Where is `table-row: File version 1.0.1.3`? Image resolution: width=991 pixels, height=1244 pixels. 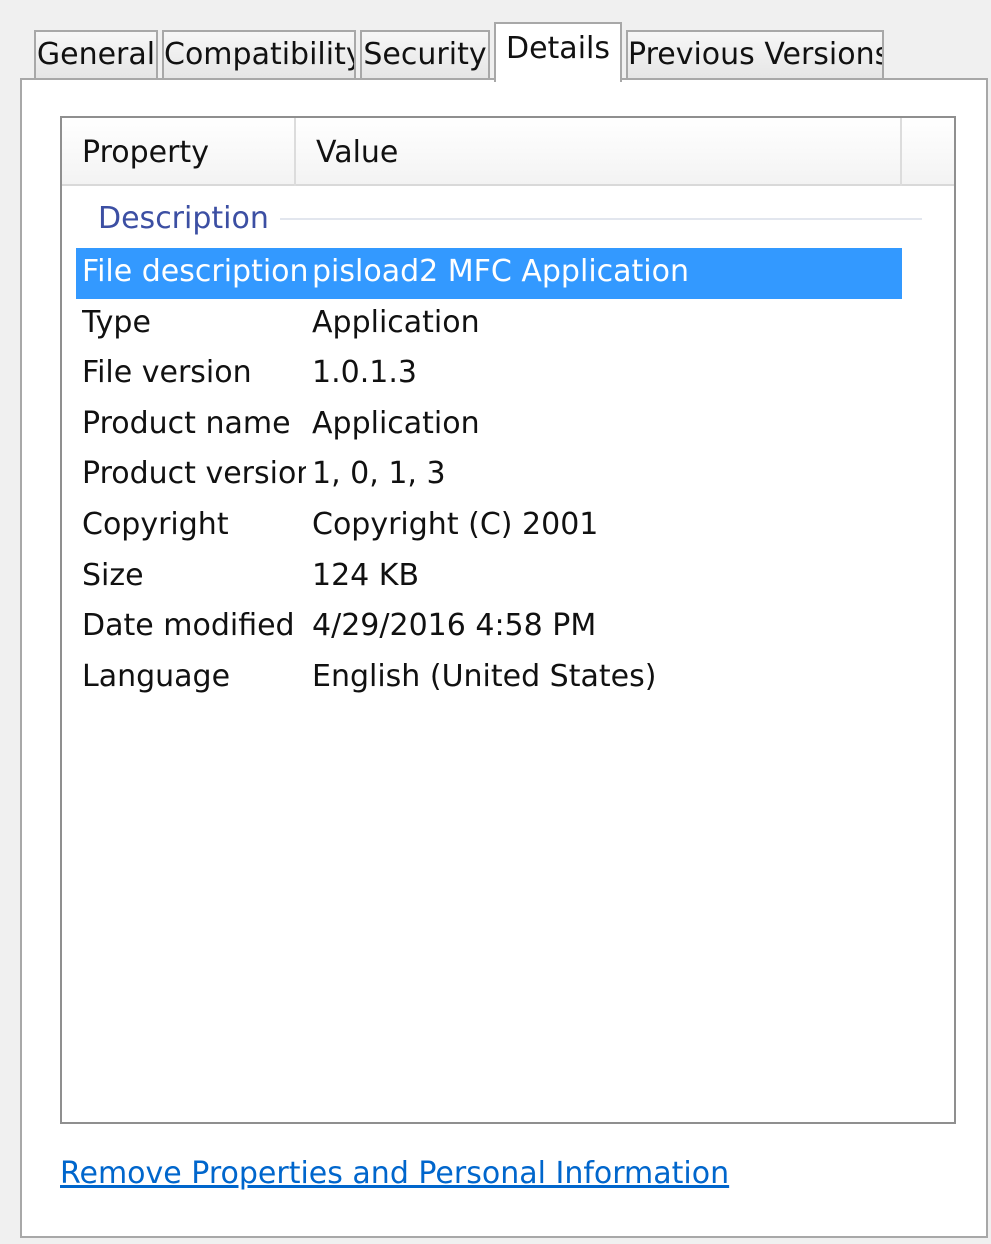 table-row: File version 1.0.1.3 is located at coordinates (489, 374).